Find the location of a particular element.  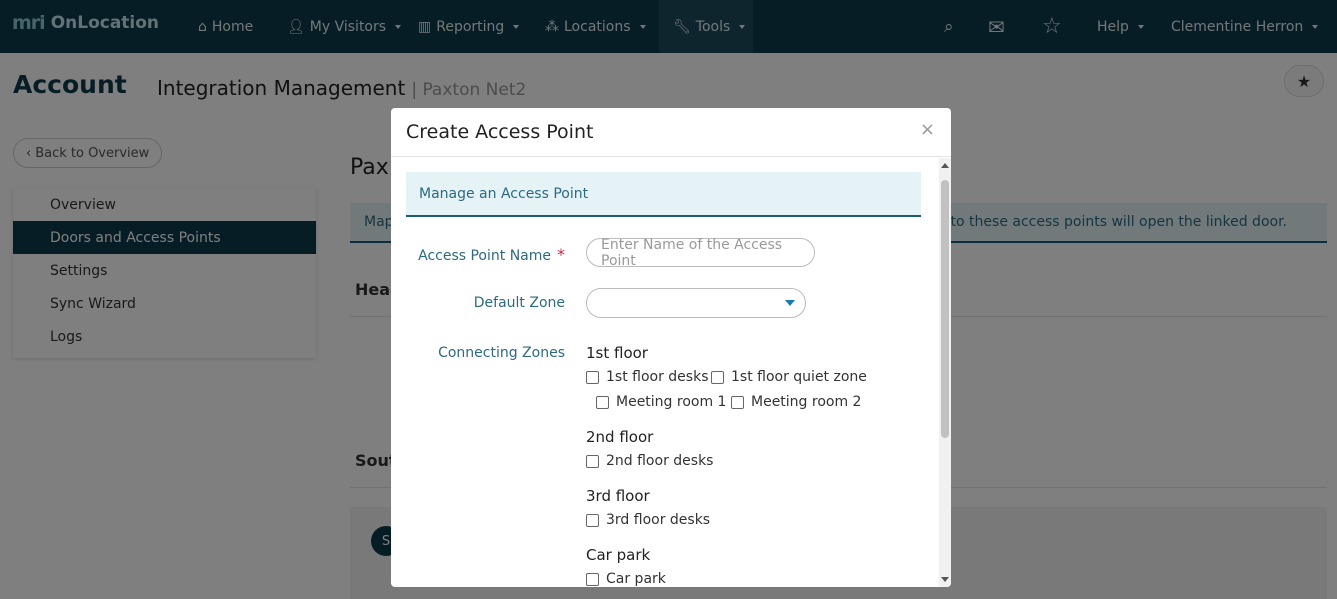

access-point-name-label-text: Access Point Name is located at coordinates (484, 256).